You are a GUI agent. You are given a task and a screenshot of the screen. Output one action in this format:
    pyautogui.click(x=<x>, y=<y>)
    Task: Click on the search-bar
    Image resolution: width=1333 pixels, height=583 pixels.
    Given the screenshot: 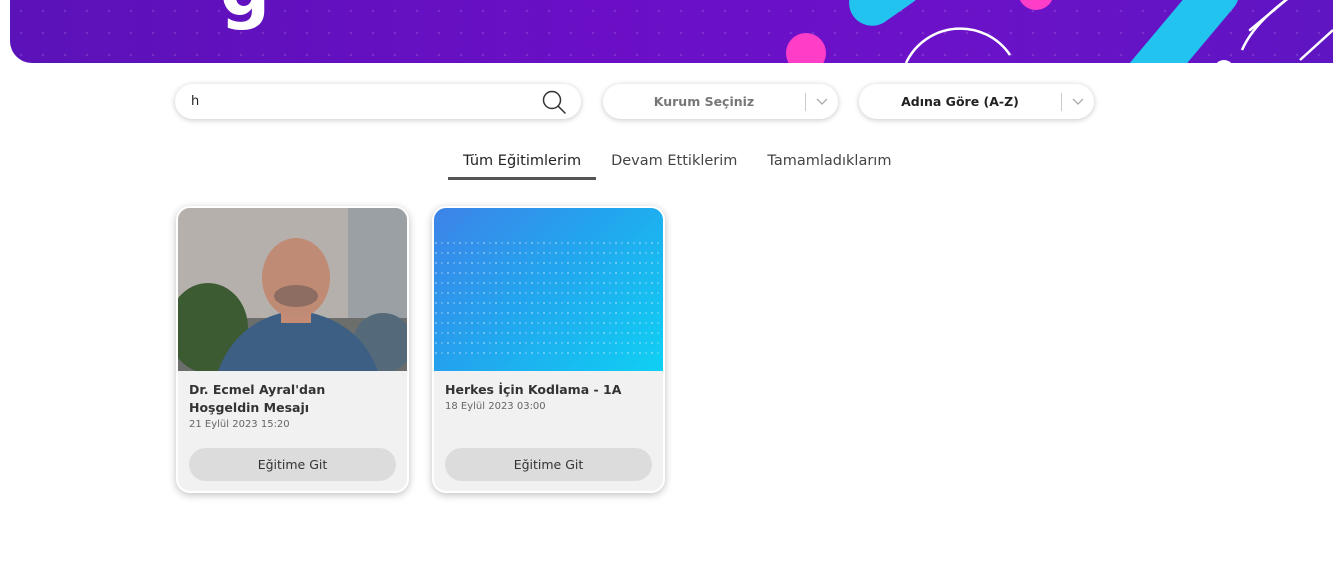 What is the action you would take?
    pyautogui.click(x=378, y=101)
    